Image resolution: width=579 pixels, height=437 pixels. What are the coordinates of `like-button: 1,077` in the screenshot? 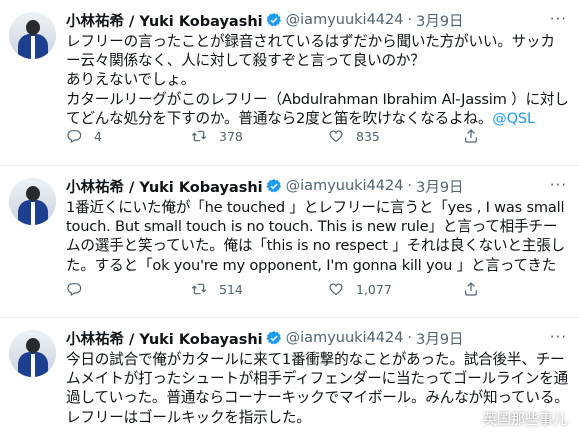 It's located at (360, 289).